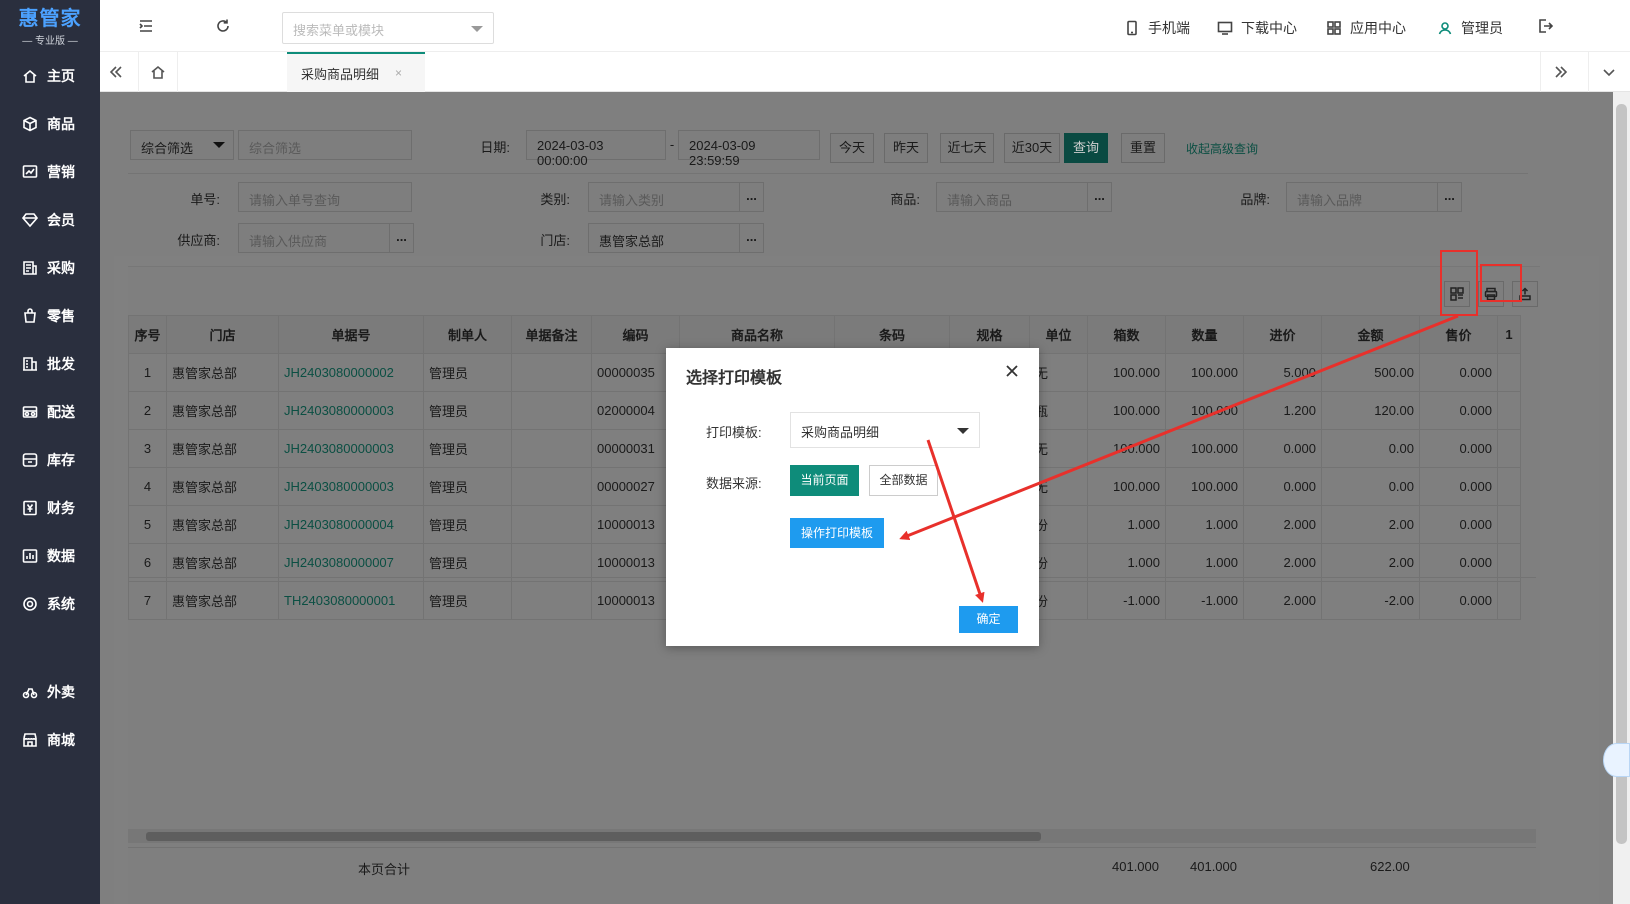 The width and height of the screenshot is (1630, 904). Describe the element at coordinates (222, 410) in the screenshot. I see `table-cell: 惠管家总部` at that location.